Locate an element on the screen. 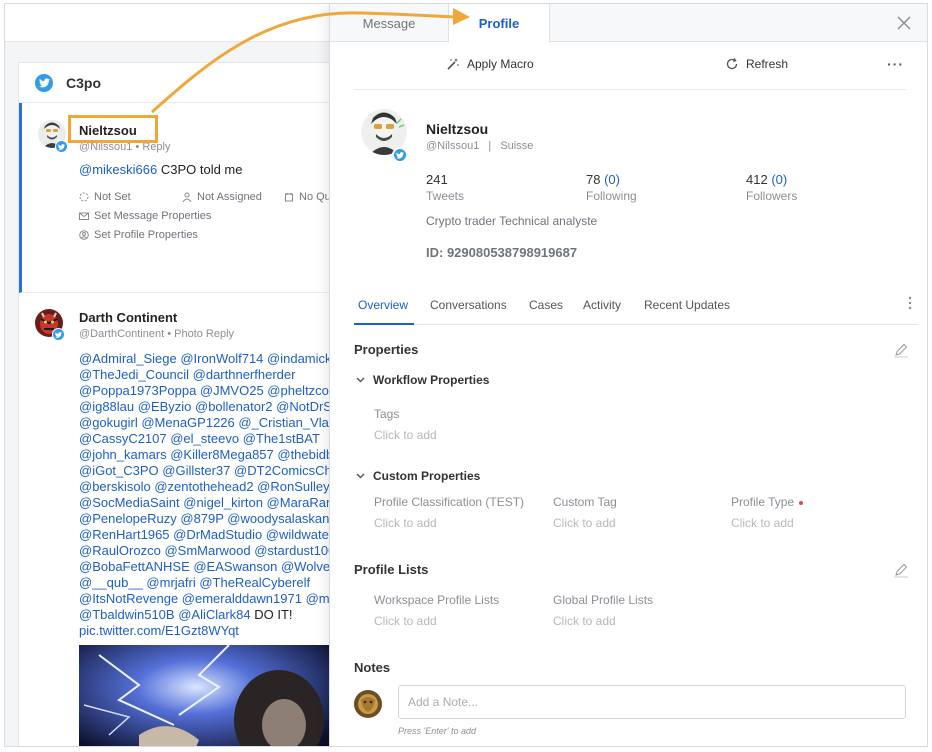 This screenshot has height=752, width=932. profile-handle: @Nilssou1 is located at coordinates (452, 146).